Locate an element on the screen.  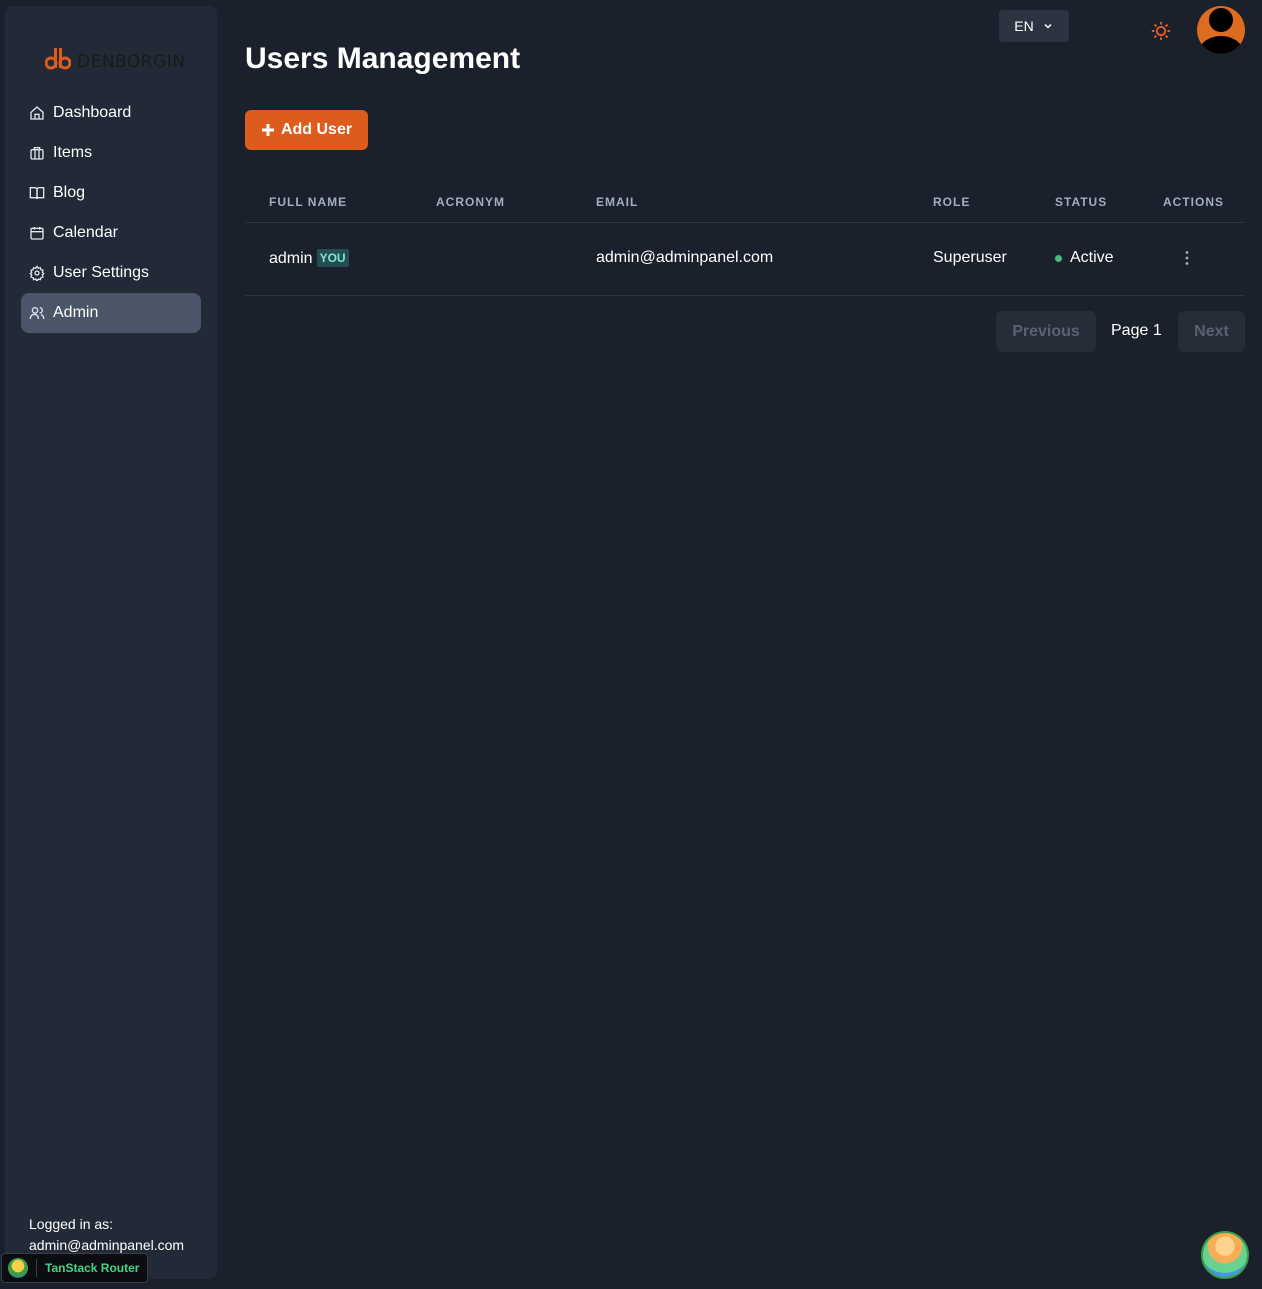
page-title: Users Management is located at coordinates (383, 58).